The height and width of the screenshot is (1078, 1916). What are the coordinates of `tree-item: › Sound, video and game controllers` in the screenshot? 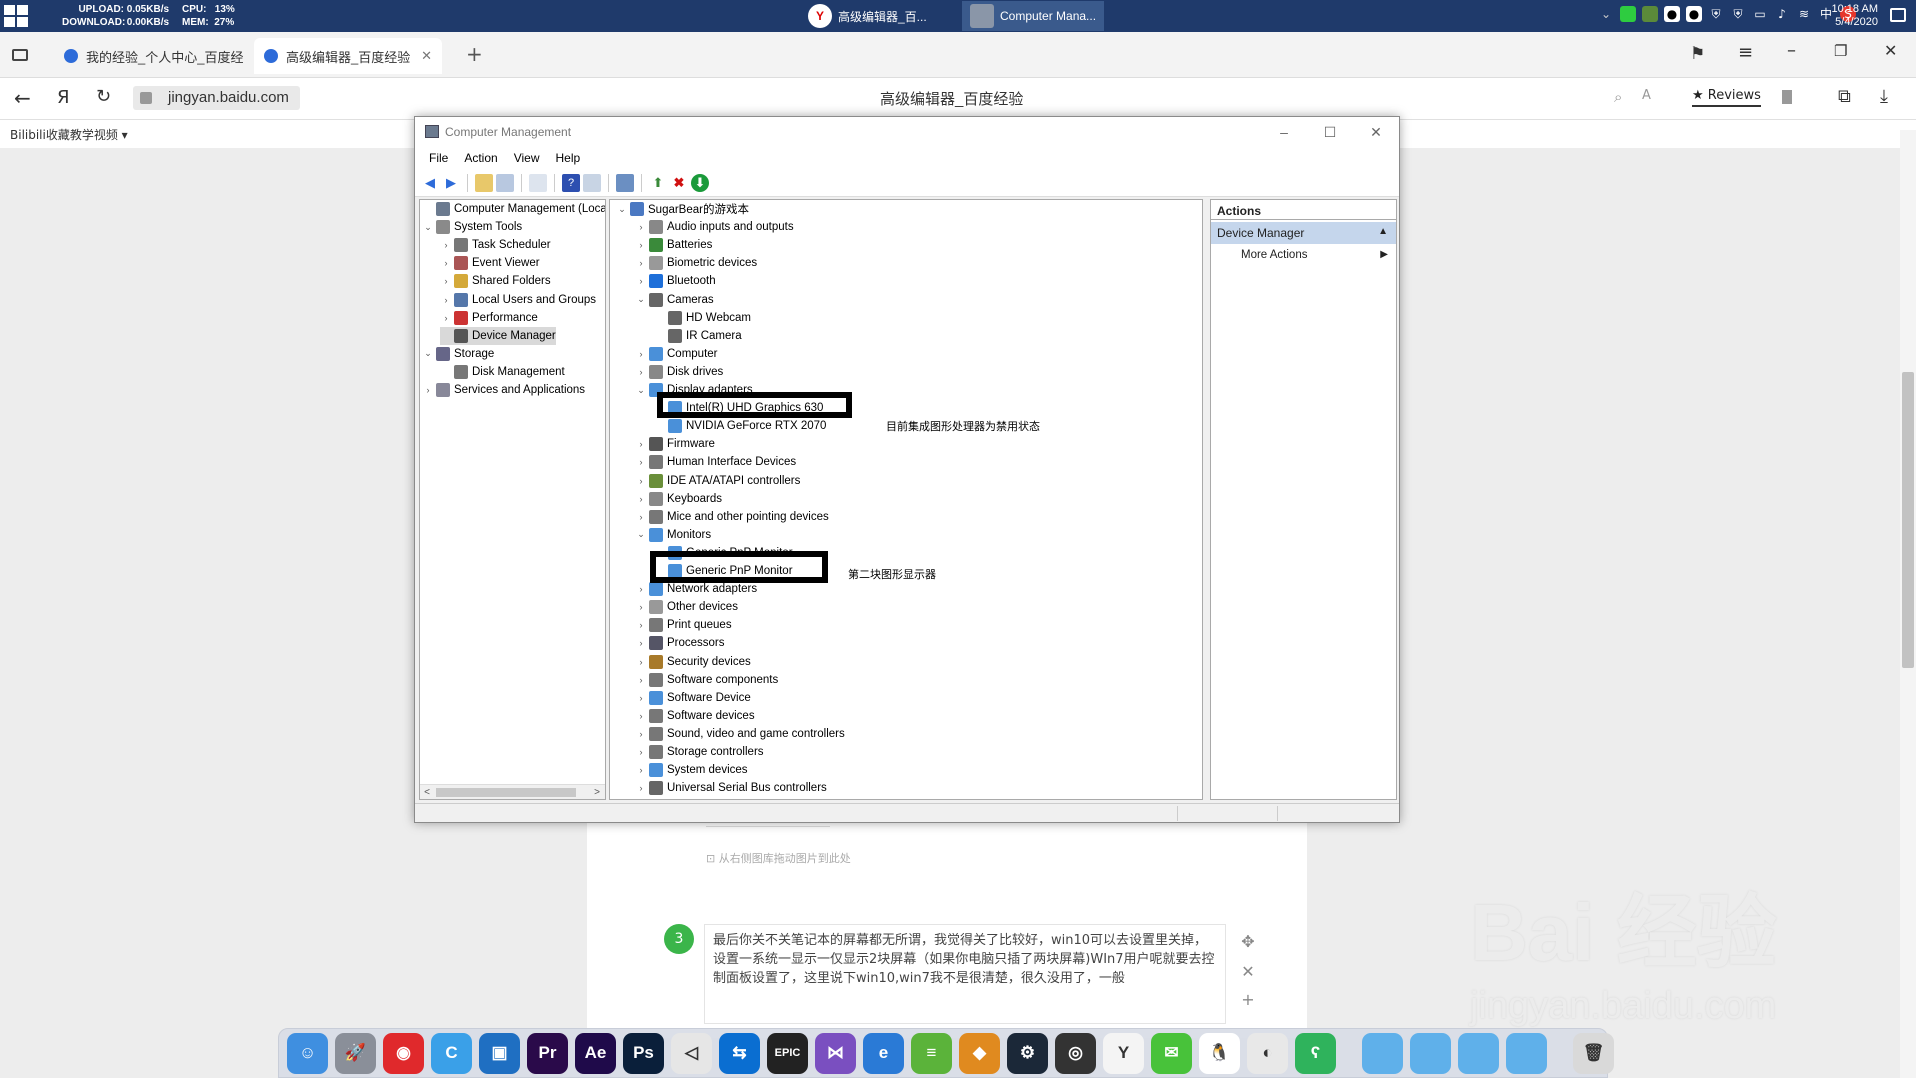 It's located at (740, 734).